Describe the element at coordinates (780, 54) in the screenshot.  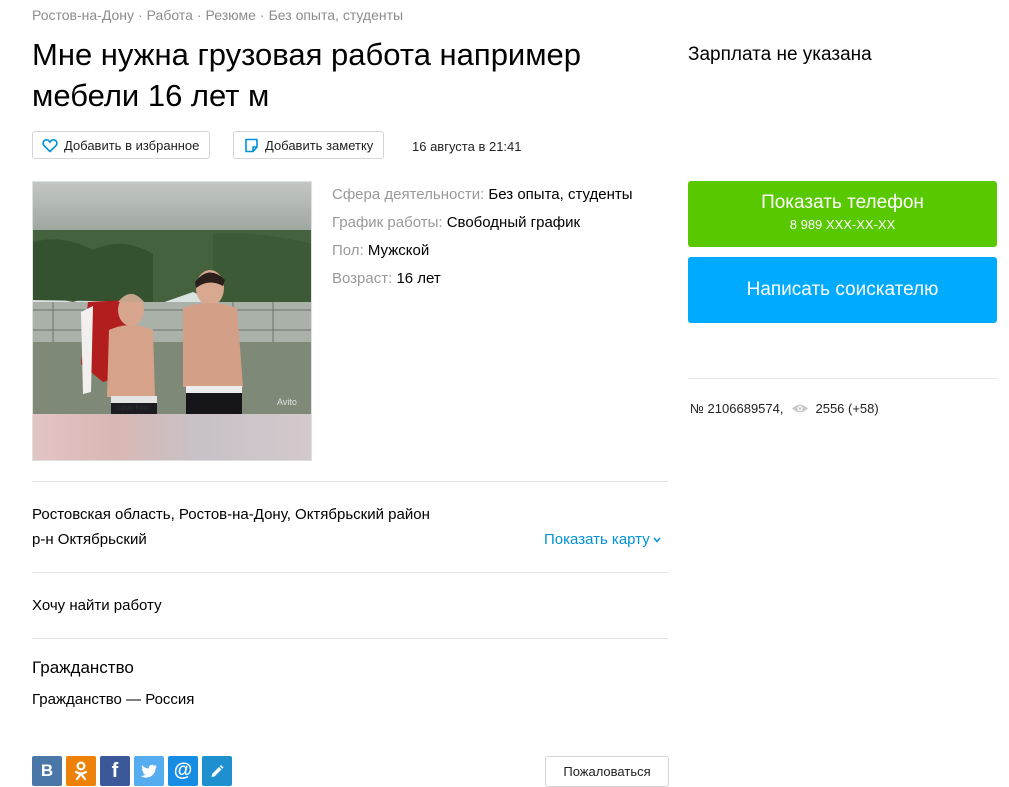
I see `salary: Зарплата не указана` at that location.